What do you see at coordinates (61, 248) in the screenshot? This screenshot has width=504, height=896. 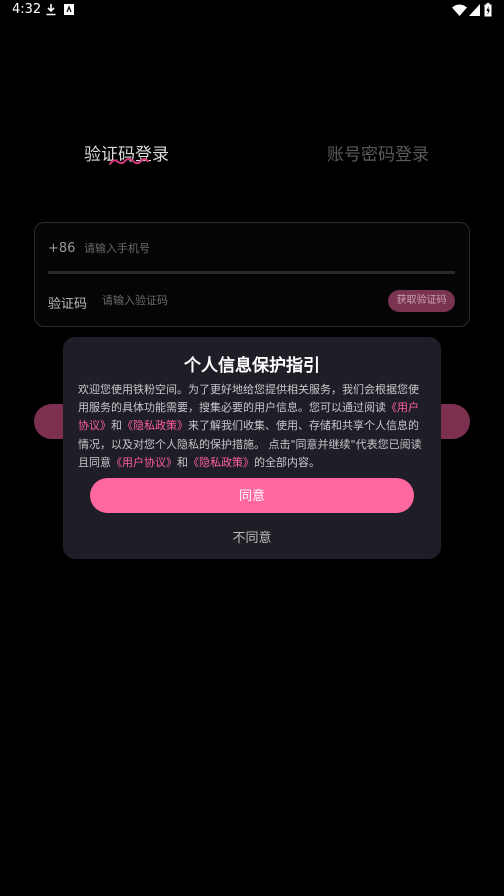 I see `country-code: +86` at bounding box center [61, 248].